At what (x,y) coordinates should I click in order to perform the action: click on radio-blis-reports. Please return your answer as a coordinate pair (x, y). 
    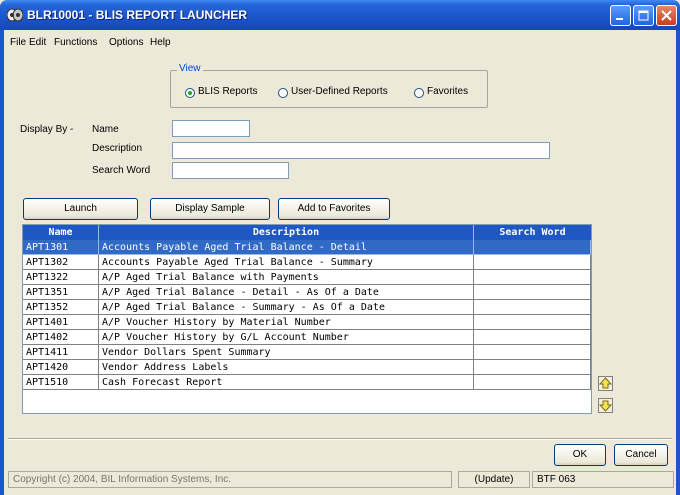
    Looking at the image, I should click on (190, 93).